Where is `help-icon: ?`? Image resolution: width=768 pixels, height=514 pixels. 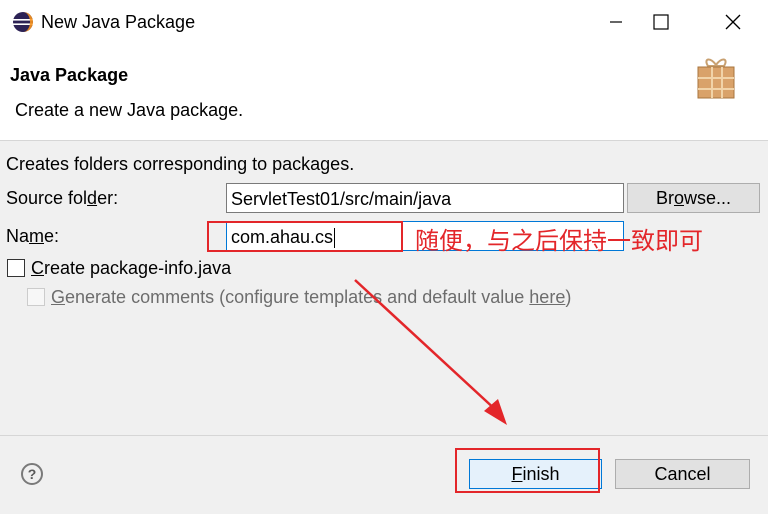 help-icon: ? is located at coordinates (32, 474).